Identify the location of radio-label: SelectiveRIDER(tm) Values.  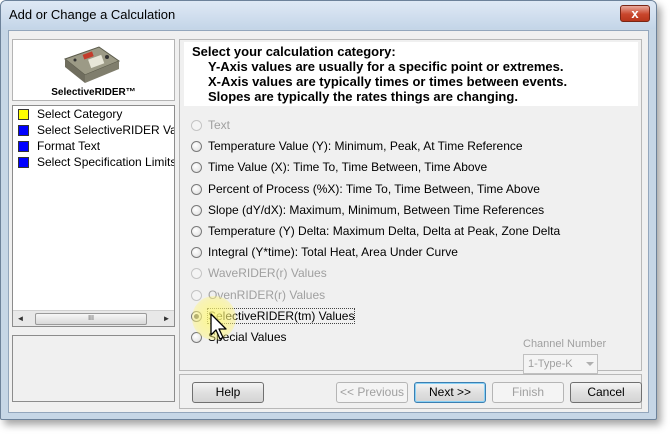
(281, 315).